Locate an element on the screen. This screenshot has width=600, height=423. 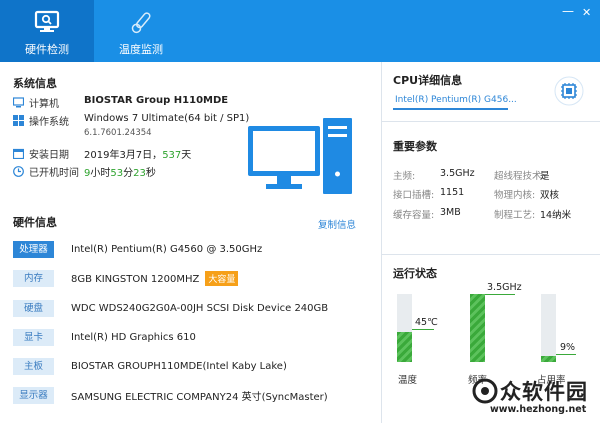
frequency-bar is located at coordinates (477, 328).